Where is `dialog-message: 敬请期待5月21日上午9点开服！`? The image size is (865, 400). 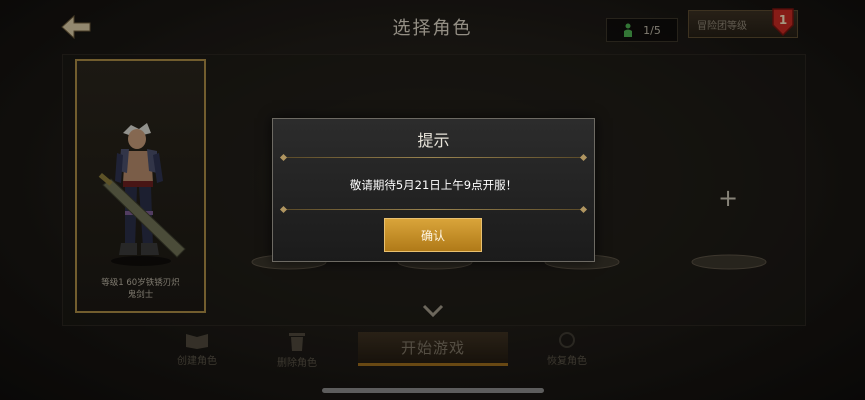
dialog-message: 敬请期待5月21日上午9点开服！ is located at coordinates (433, 185).